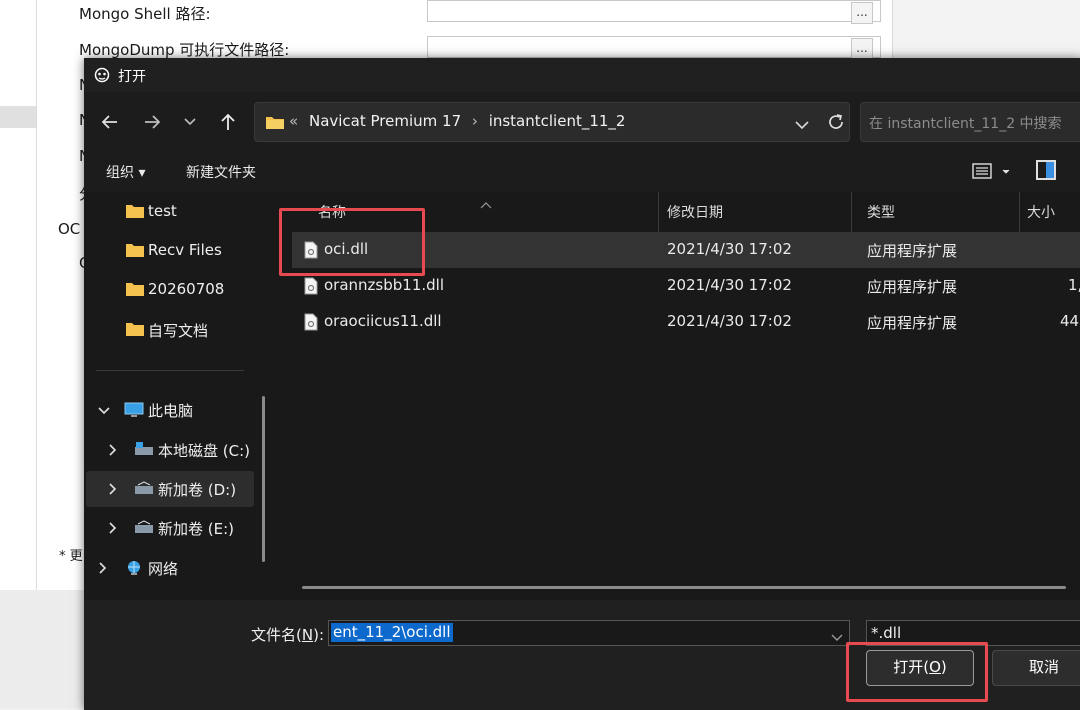 This screenshot has height=710, width=1080. I want to click on nav-label: 本地磁盘 (C:), so click(204, 451).